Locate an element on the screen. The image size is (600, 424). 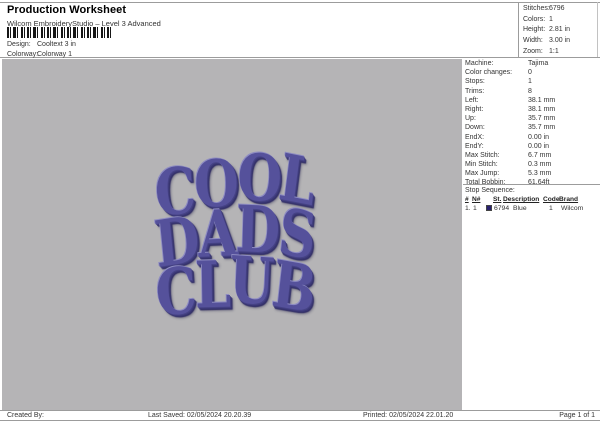
stat-value: 3.00 in is located at coordinates (560, 41).